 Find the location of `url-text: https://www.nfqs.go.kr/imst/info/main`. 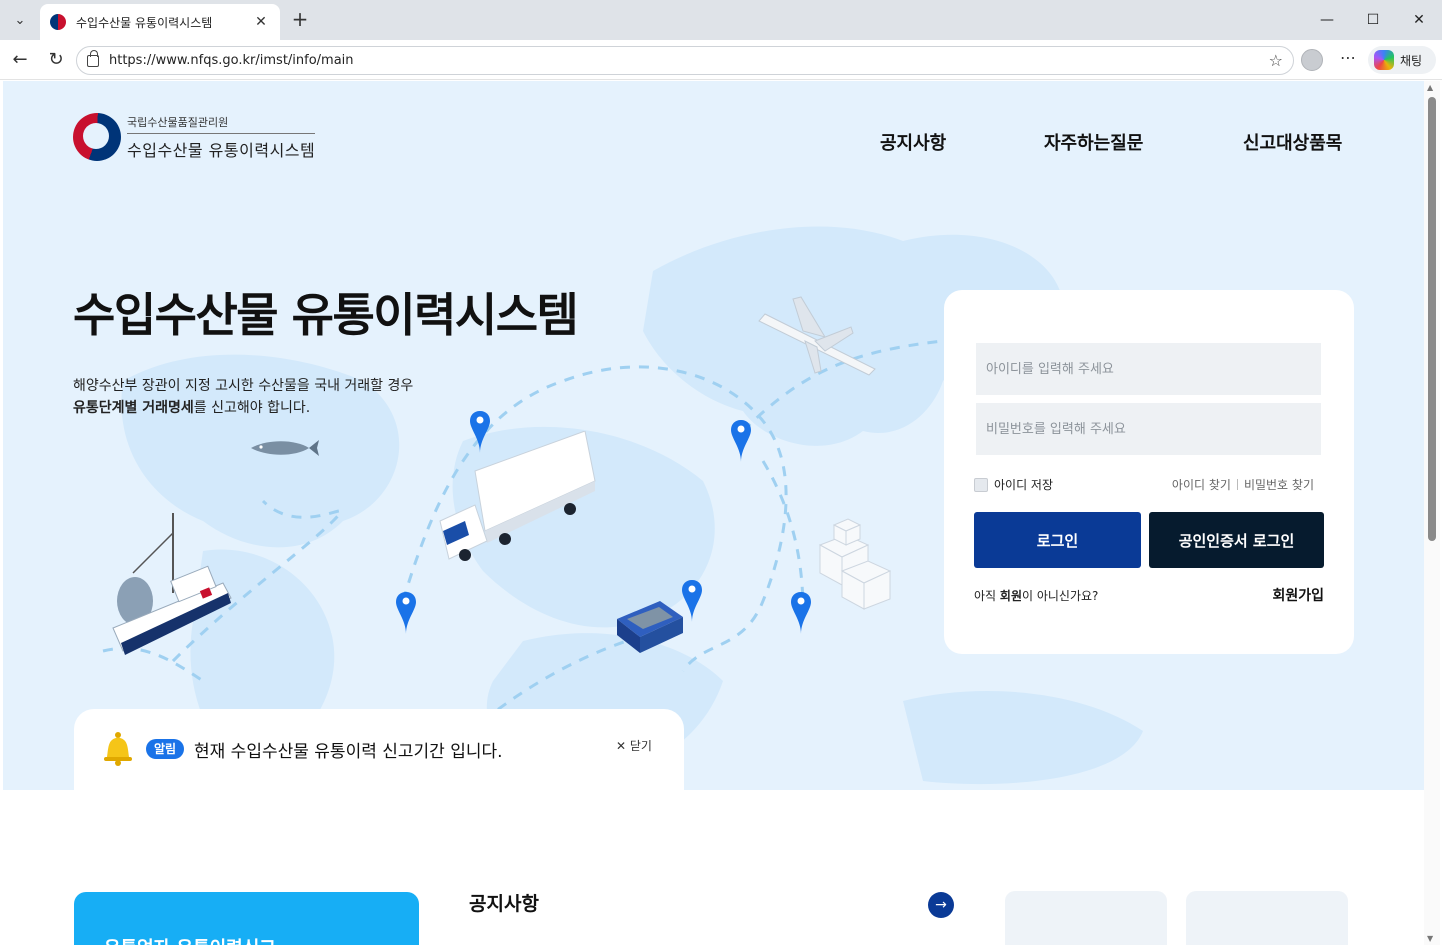

url-text: https://www.nfqs.go.kr/imst/info/main is located at coordinates (231, 60).